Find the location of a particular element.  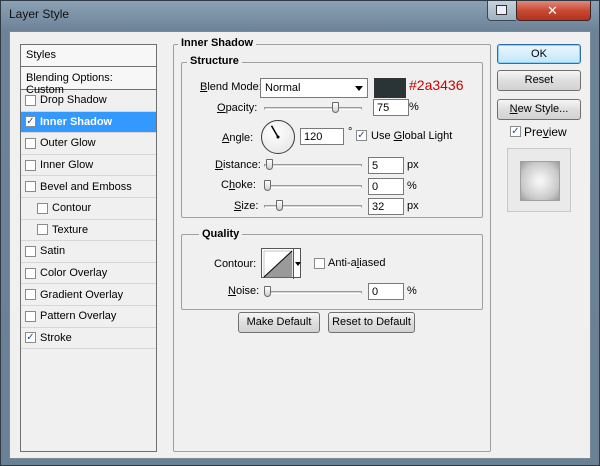

opacity-input is located at coordinates (391, 107).